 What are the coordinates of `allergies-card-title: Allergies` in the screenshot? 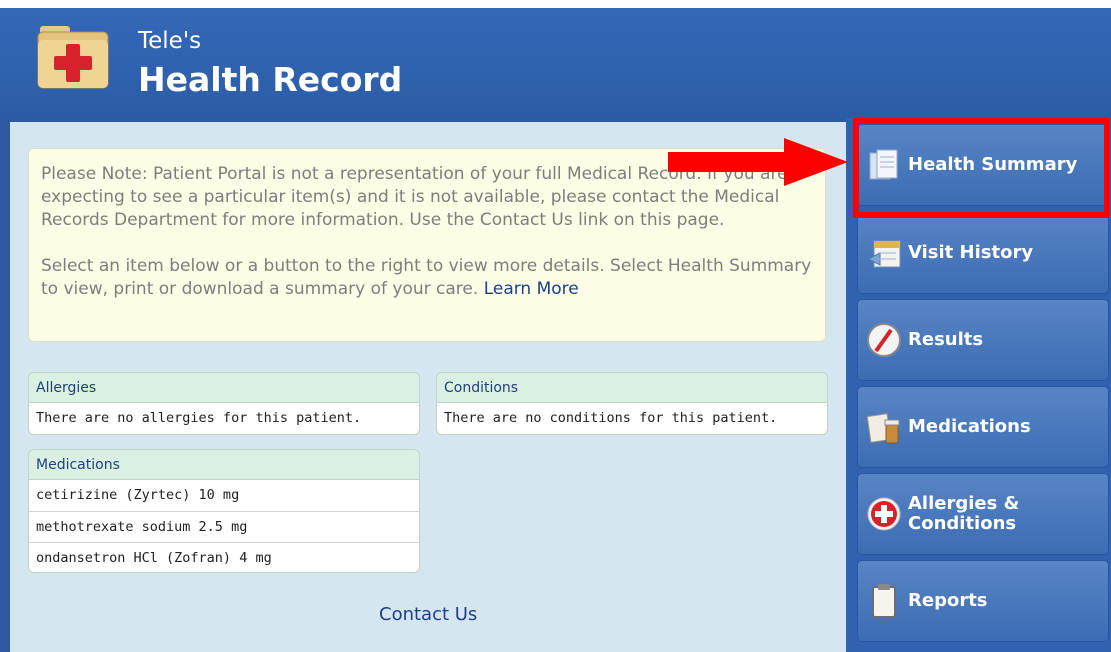 It's located at (224, 388).